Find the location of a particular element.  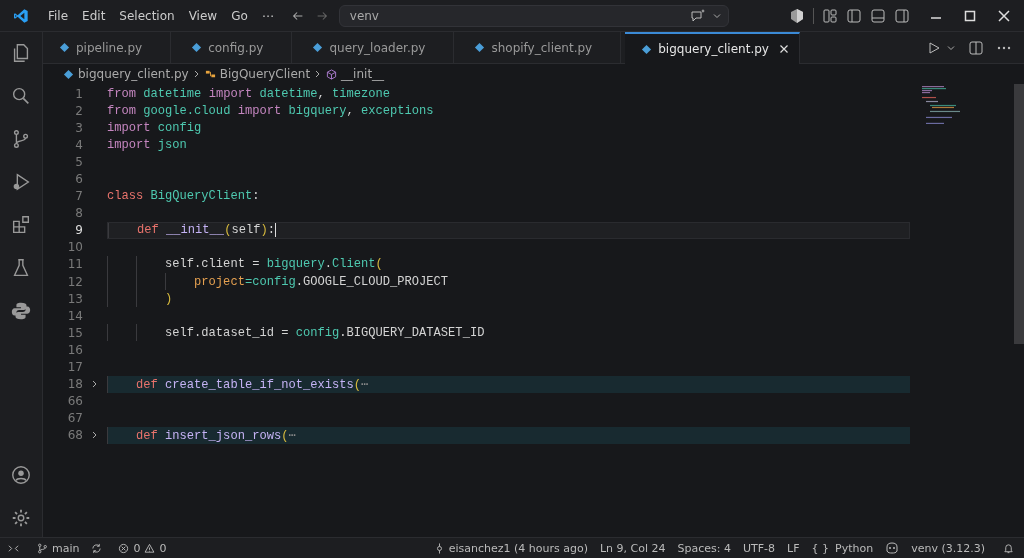

line-number: 13 is located at coordinates (74, 298).